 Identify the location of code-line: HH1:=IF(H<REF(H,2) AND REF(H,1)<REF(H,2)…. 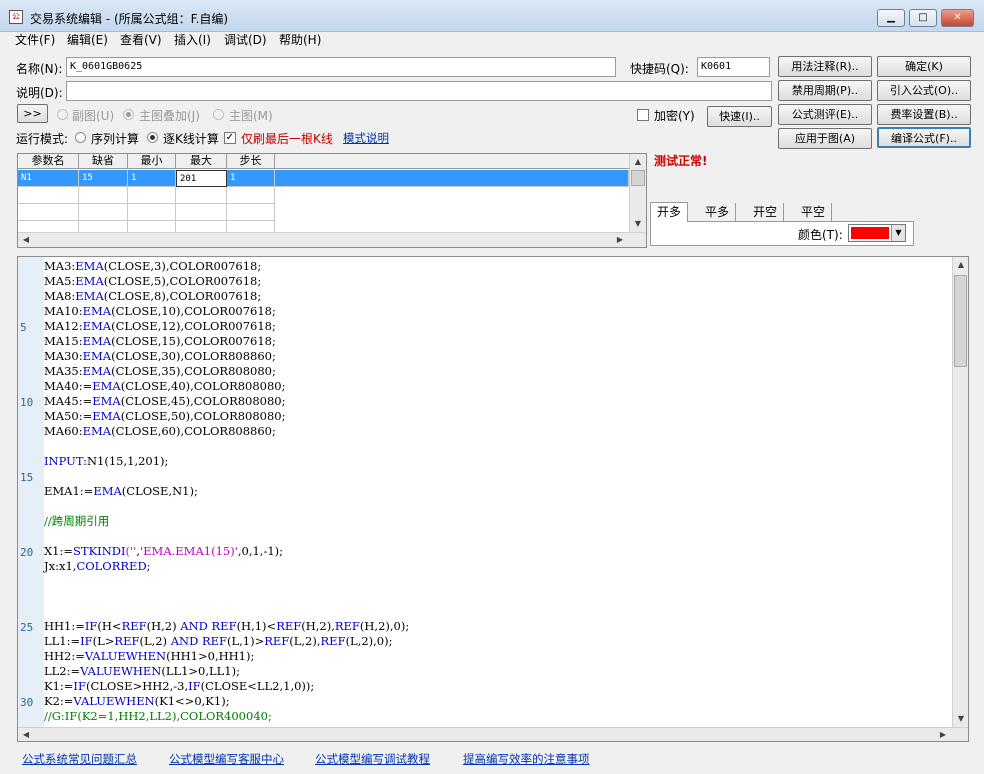
(226, 626).